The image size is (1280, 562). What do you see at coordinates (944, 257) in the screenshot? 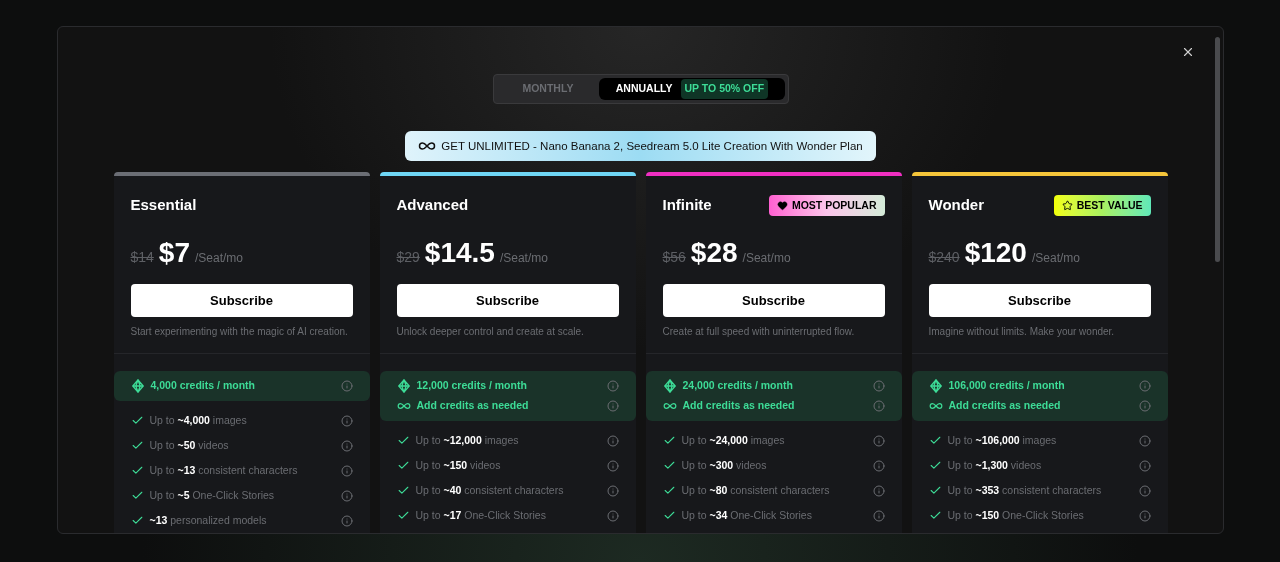
I see `old-price: $240` at bounding box center [944, 257].